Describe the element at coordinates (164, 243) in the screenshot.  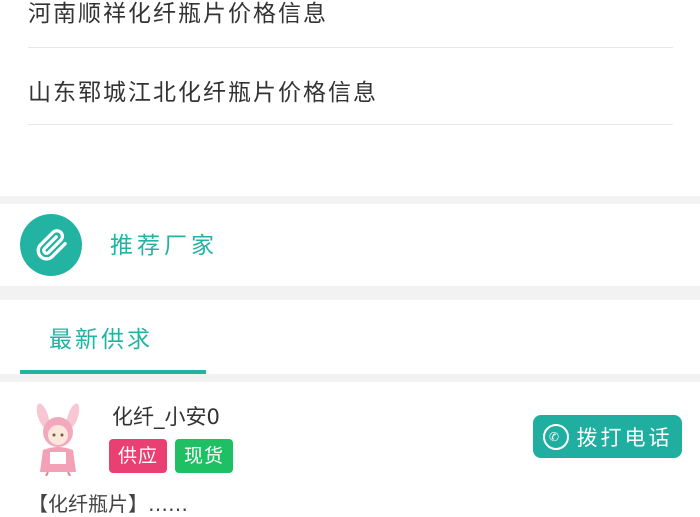
I see `recommend-title: 推荐厂家` at that location.